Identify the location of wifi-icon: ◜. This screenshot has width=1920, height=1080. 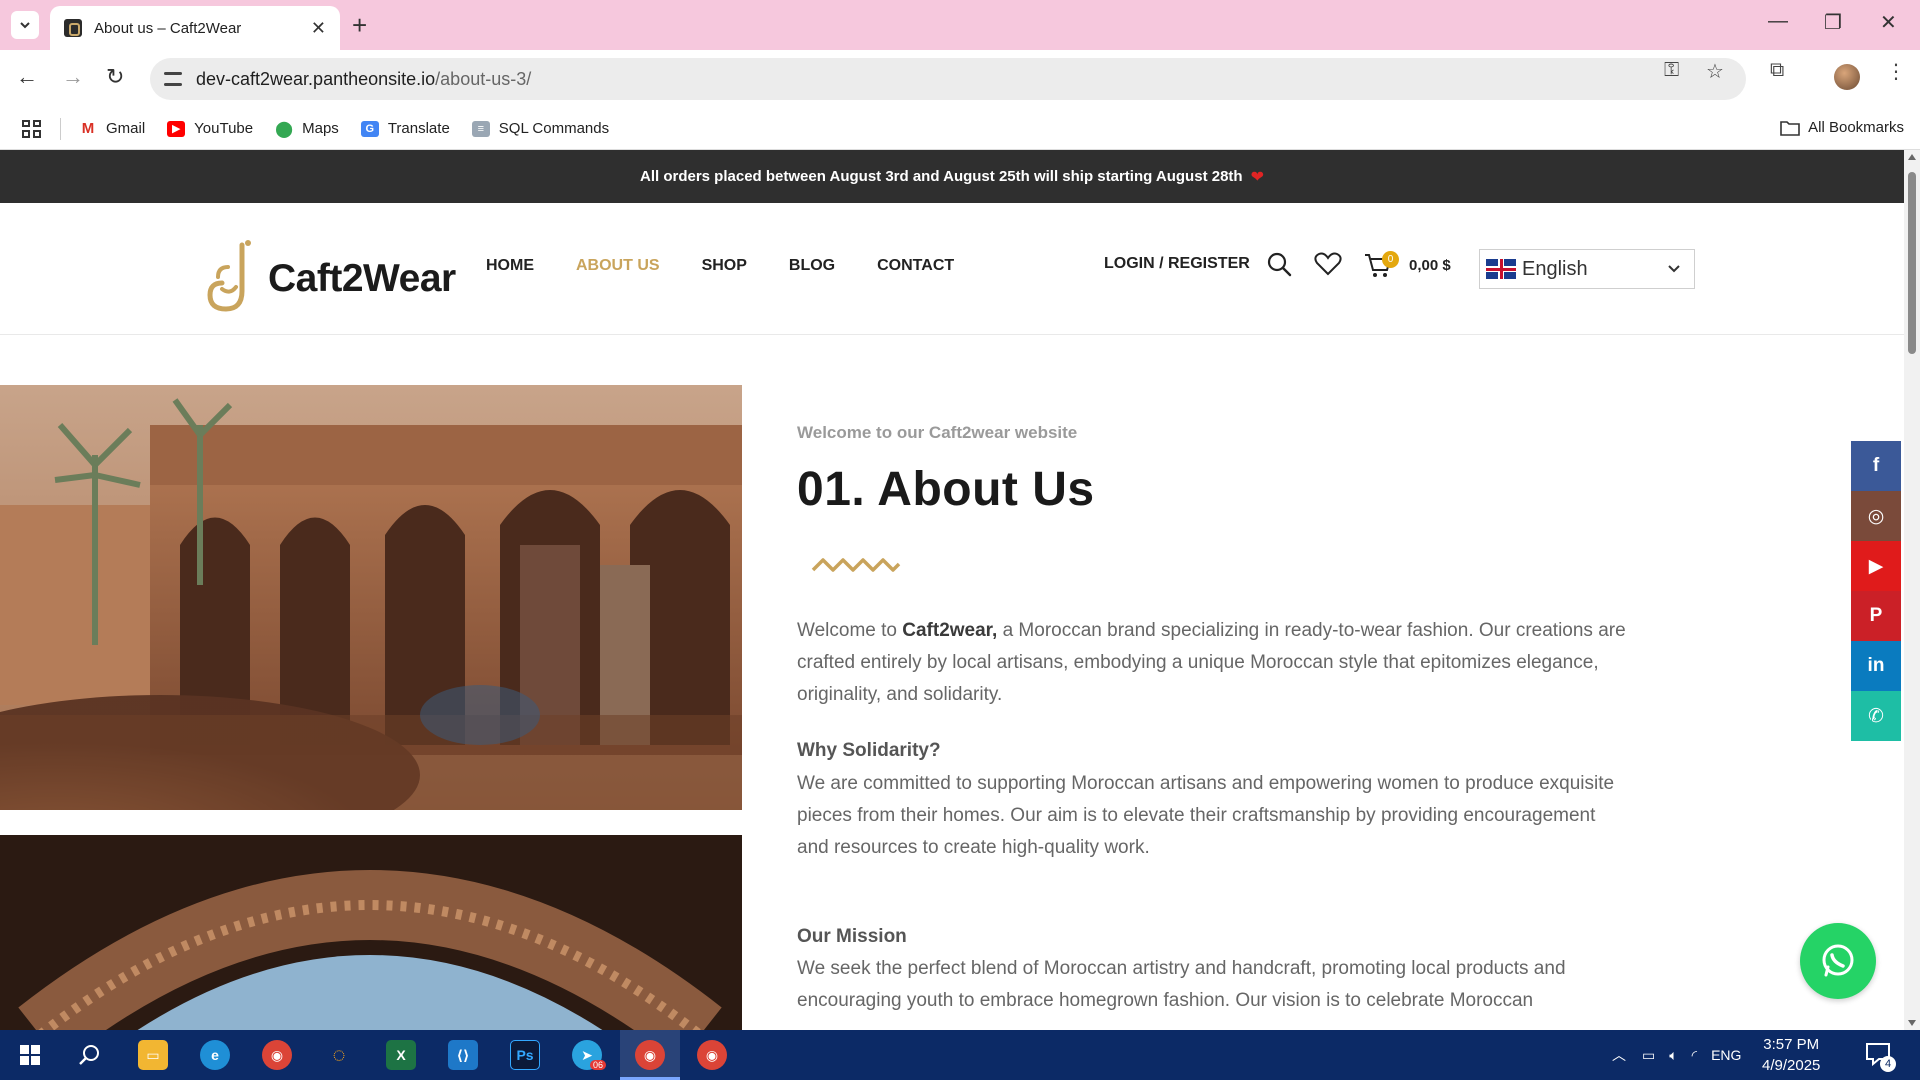
(1694, 1055).